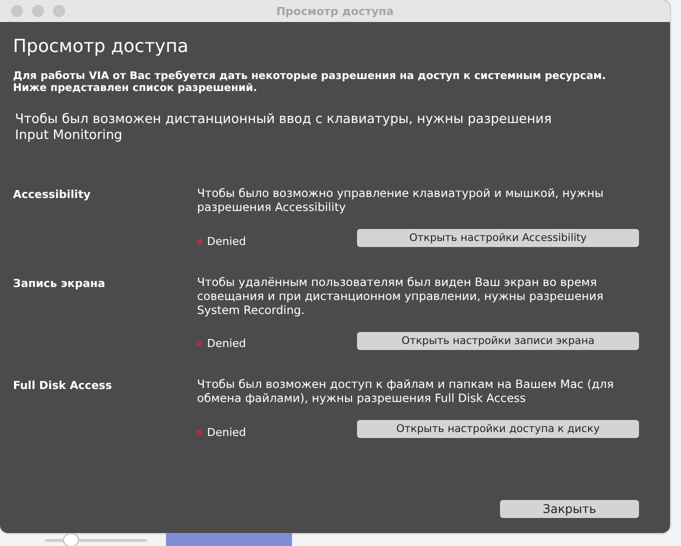 This screenshot has height=546, width=681. What do you see at coordinates (63, 386) in the screenshot?
I see `permission-name: Full Disk Access` at bounding box center [63, 386].